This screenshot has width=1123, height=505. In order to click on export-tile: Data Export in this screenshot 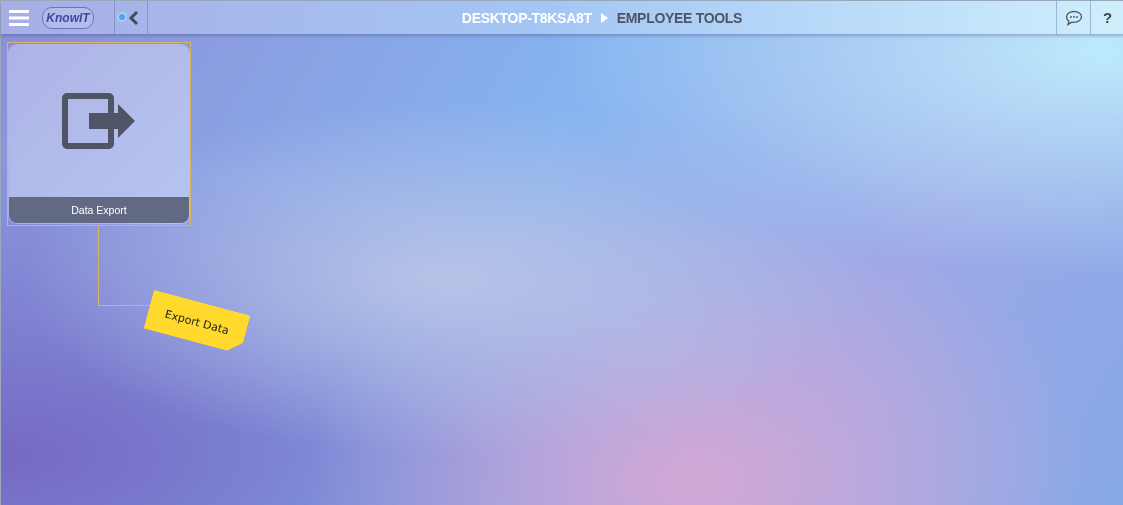, I will do `click(99, 134)`.